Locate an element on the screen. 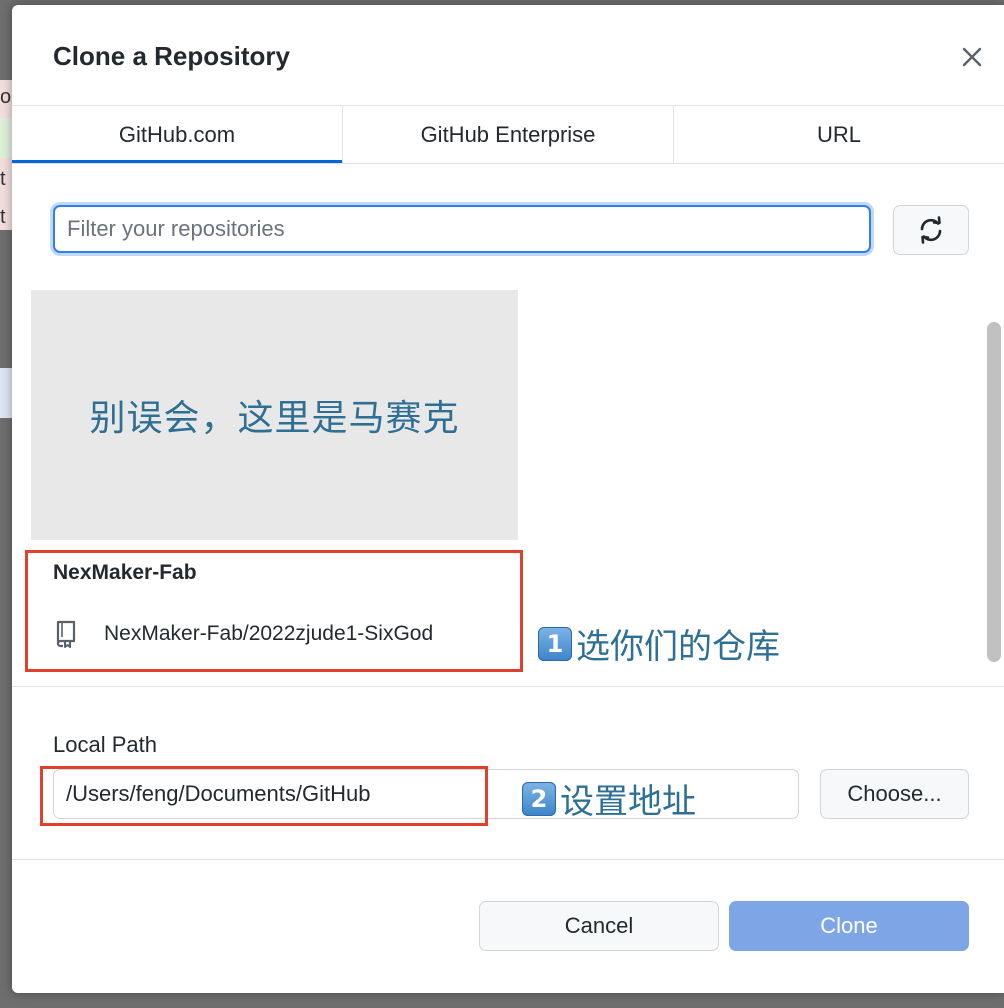 The height and width of the screenshot is (1008, 1004). close-button is located at coordinates (972, 57).